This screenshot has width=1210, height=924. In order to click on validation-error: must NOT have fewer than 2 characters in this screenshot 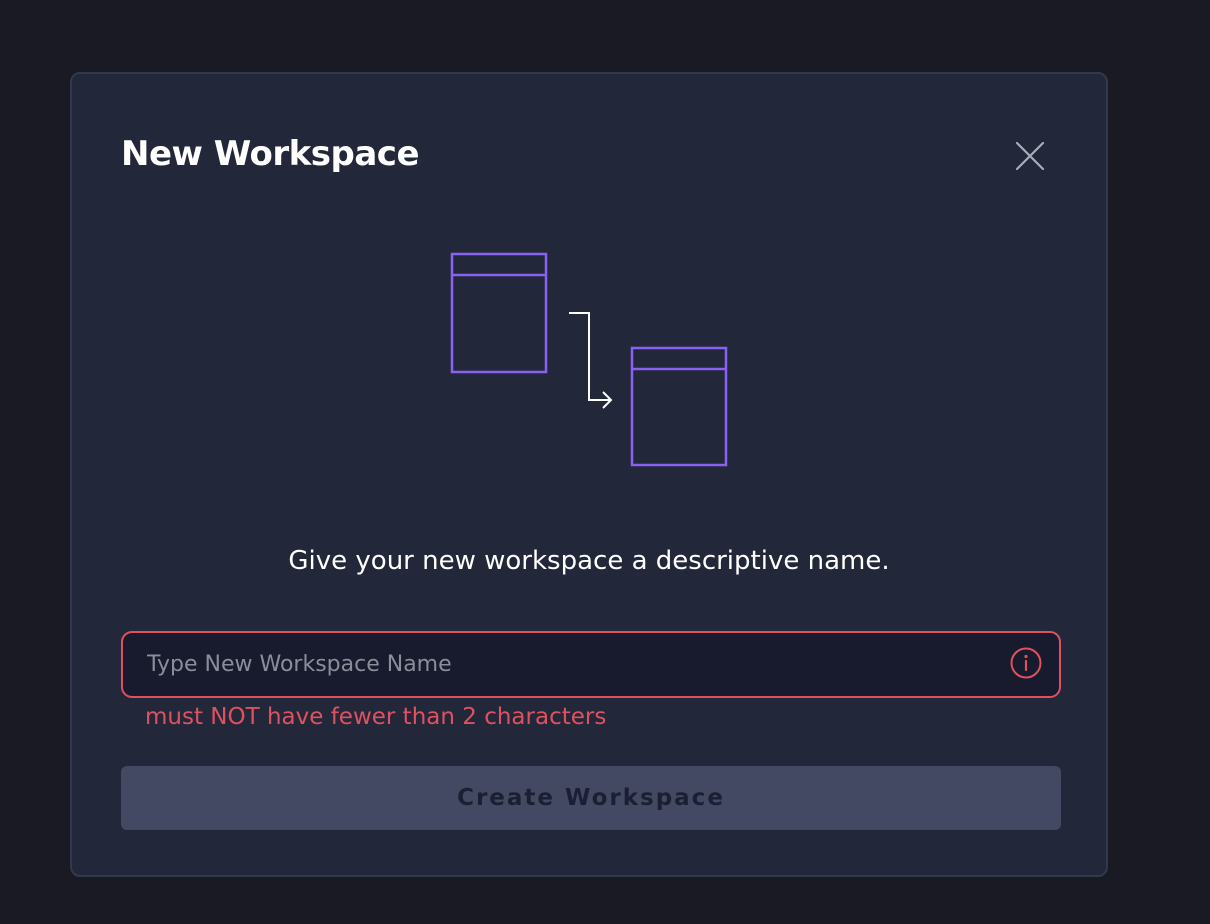, I will do `click(376, 717)`.